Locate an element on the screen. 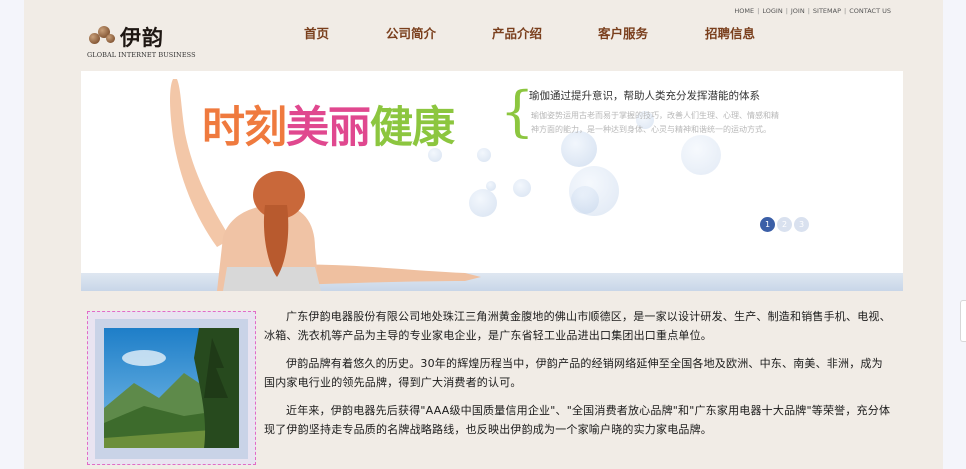 The height and width of the screenshot is (469, 966). photo-mat is located at coordinates (171, 389).